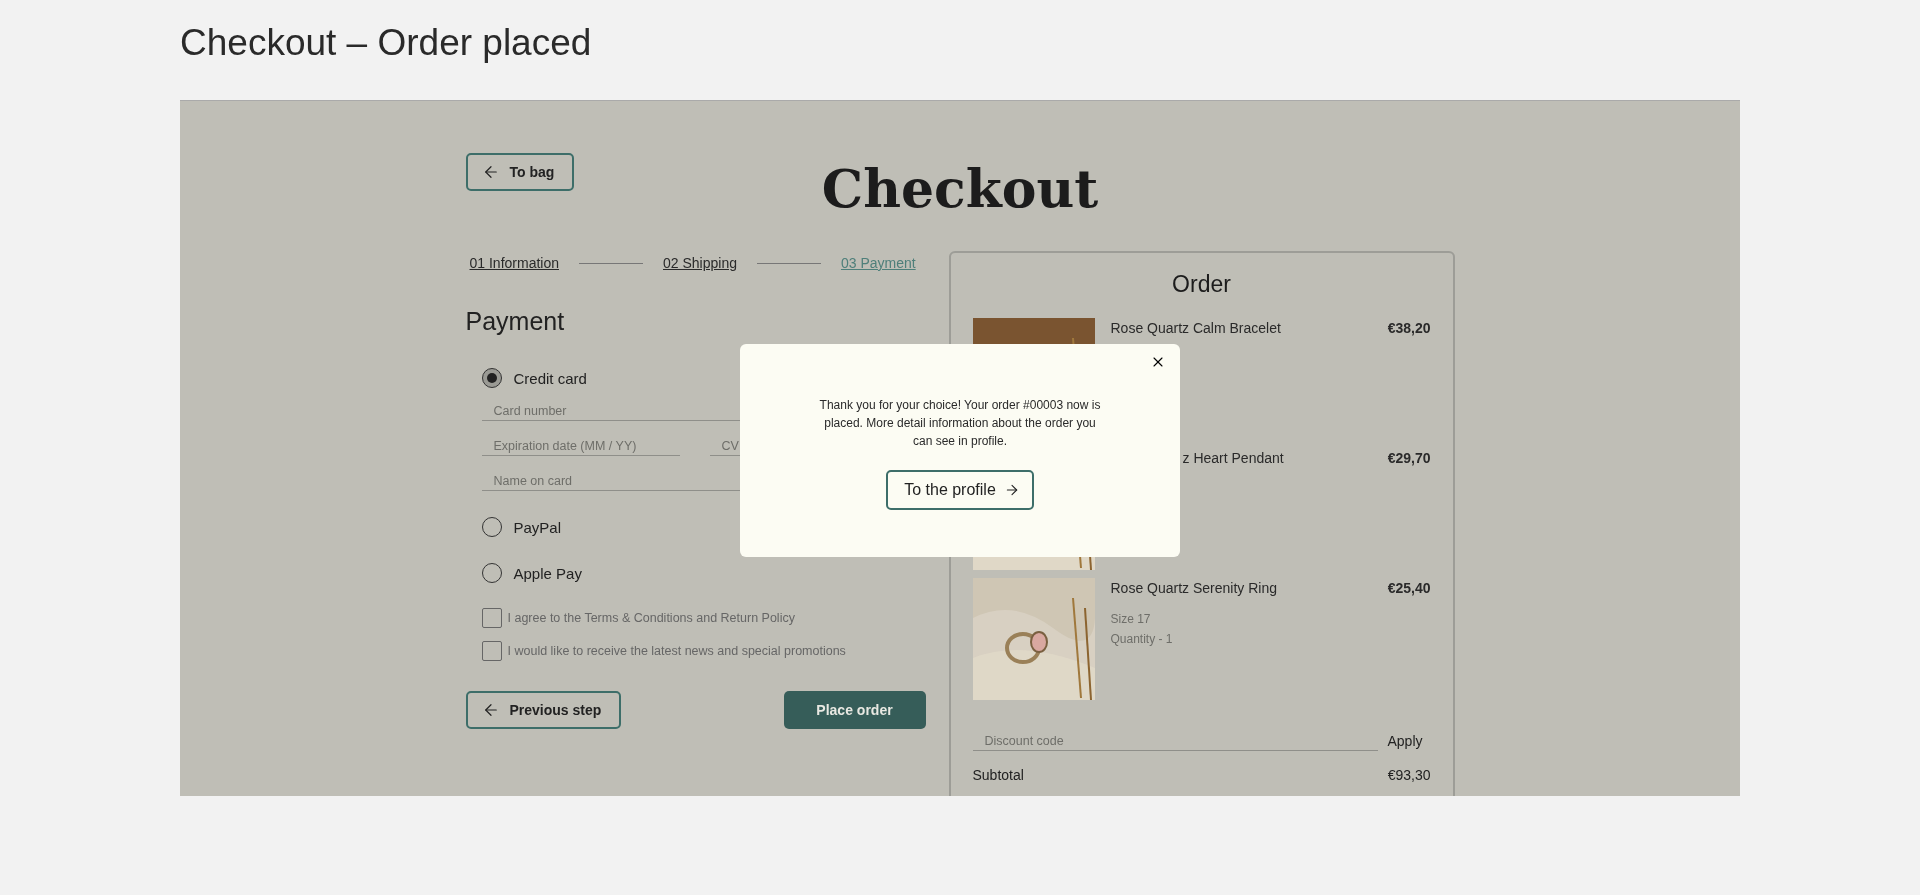 Image resolution: width=1920 pixels, height=895 pixels. I want to click on radio-label: Credit card, so click(550, 378).